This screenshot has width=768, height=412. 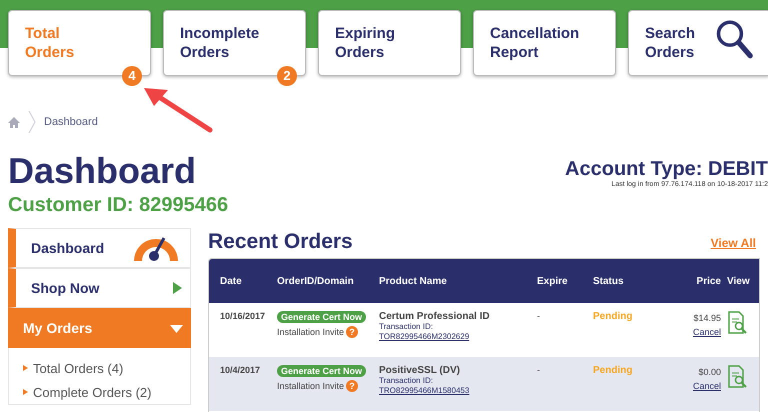 What do you see at coordinates (698, 43) in the screenshot?
I see `tab: Search Orders` at bounding box center [698, 43].